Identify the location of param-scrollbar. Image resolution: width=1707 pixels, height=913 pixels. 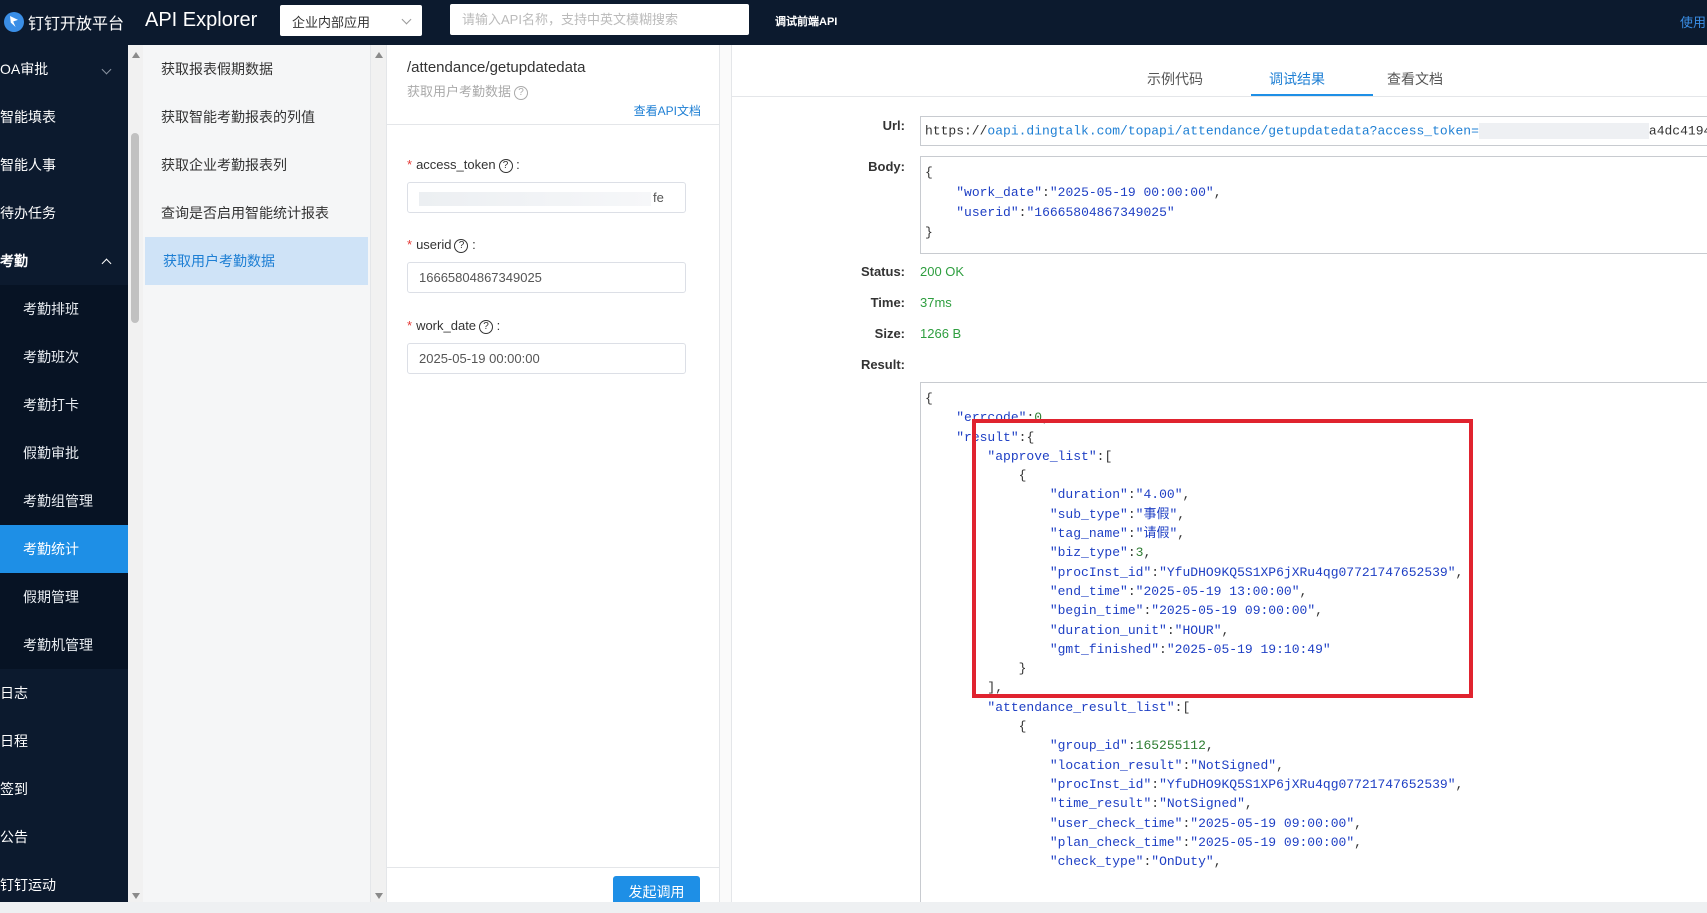
(726, 479).